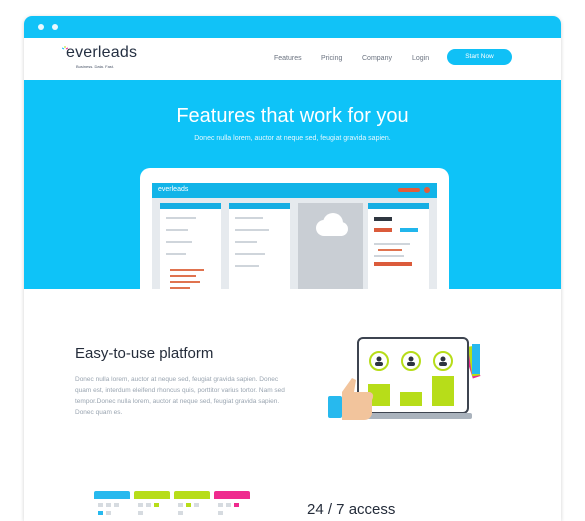 This screenshot has height=521, width=585. I want to click on nav-link-features: Features, so click(288, 58).